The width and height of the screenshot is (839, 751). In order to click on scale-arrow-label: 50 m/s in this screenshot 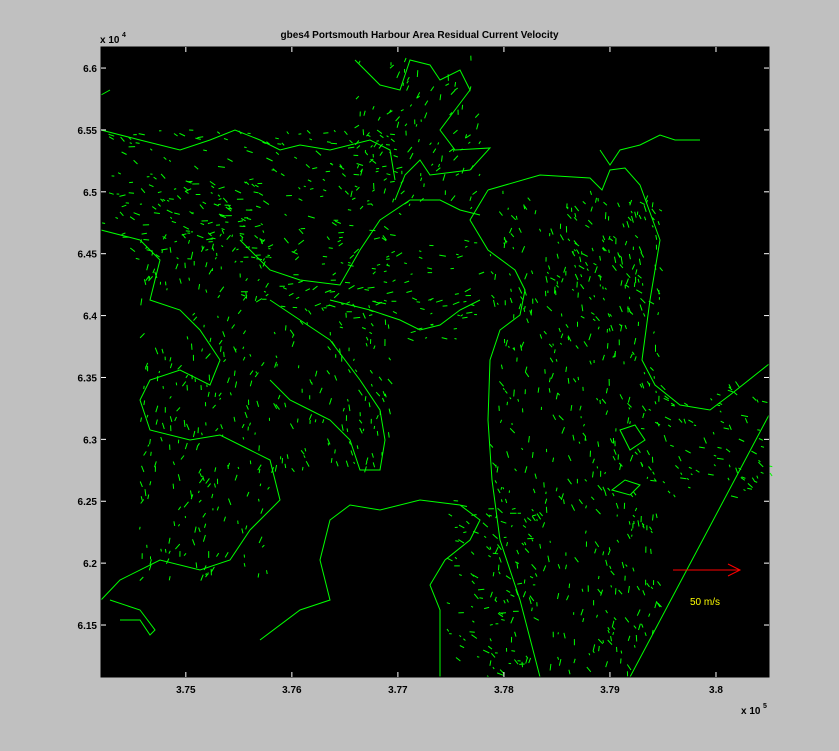, I will do `click(705, 602)`.